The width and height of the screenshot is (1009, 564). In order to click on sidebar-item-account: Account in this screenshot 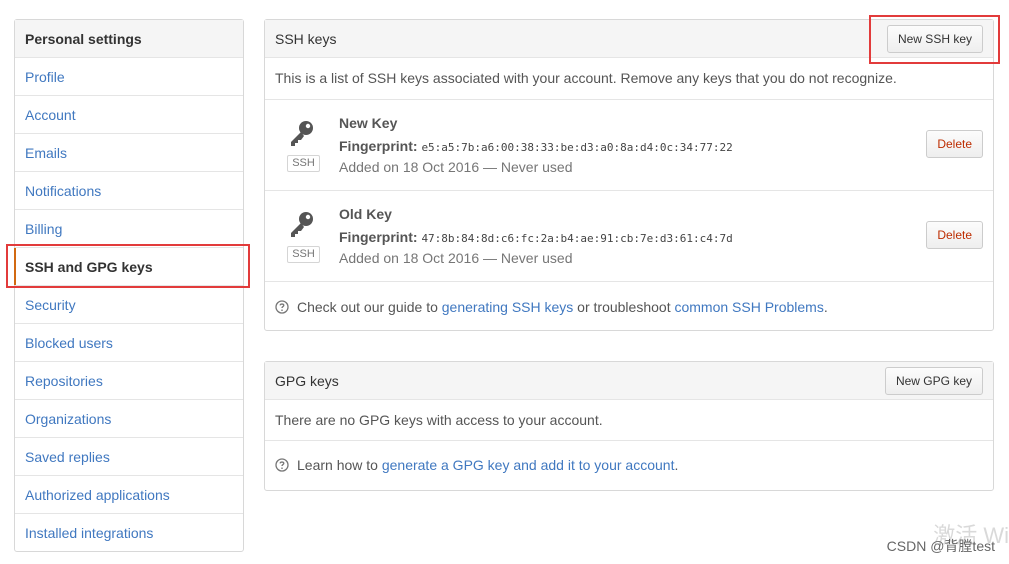, I will do `click(129, 115)`.